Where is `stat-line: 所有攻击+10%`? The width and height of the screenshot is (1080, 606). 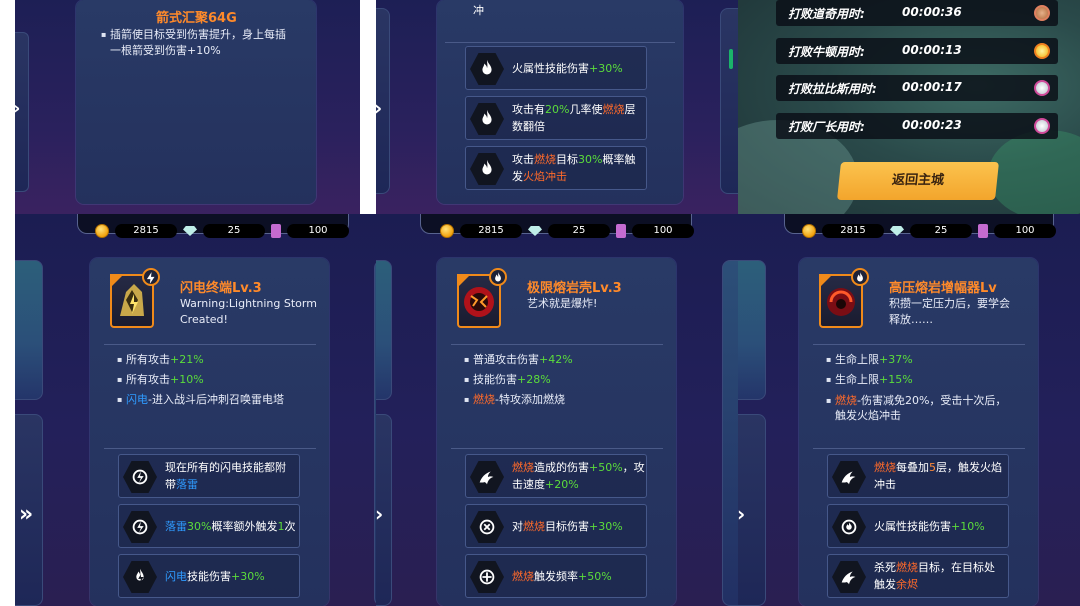
stat-line: 所有攻击+10% is located at coordinates (160, 380).